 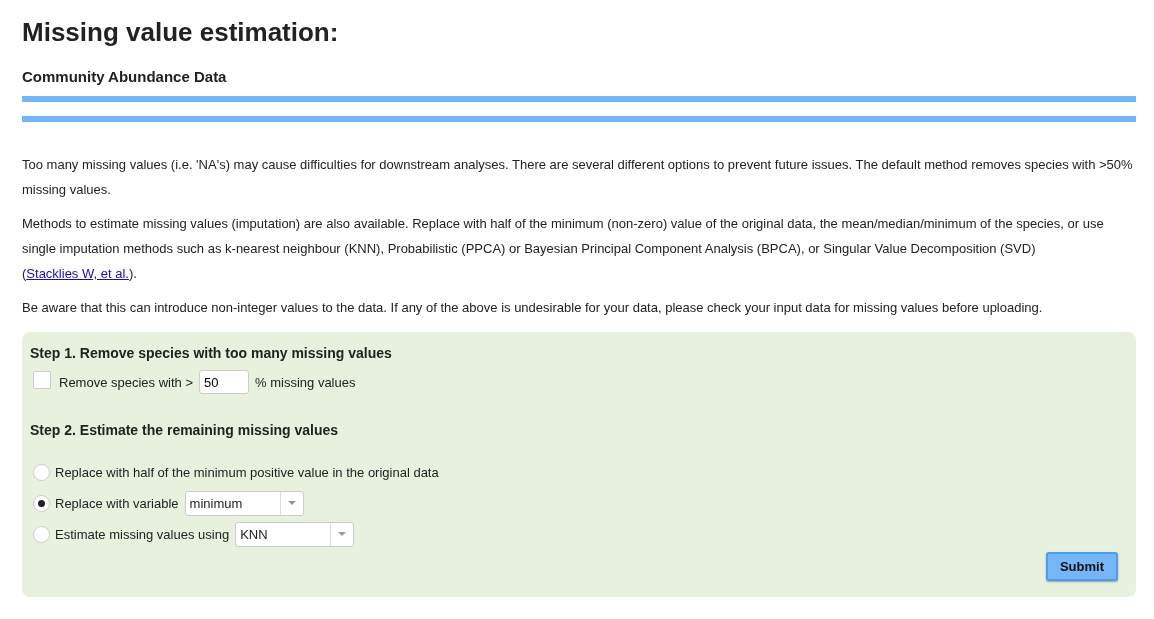 What do you see at coordinates (244, 503) in the screenshot?
I see `dropdown: minimum` at bounding box center [244, 503].